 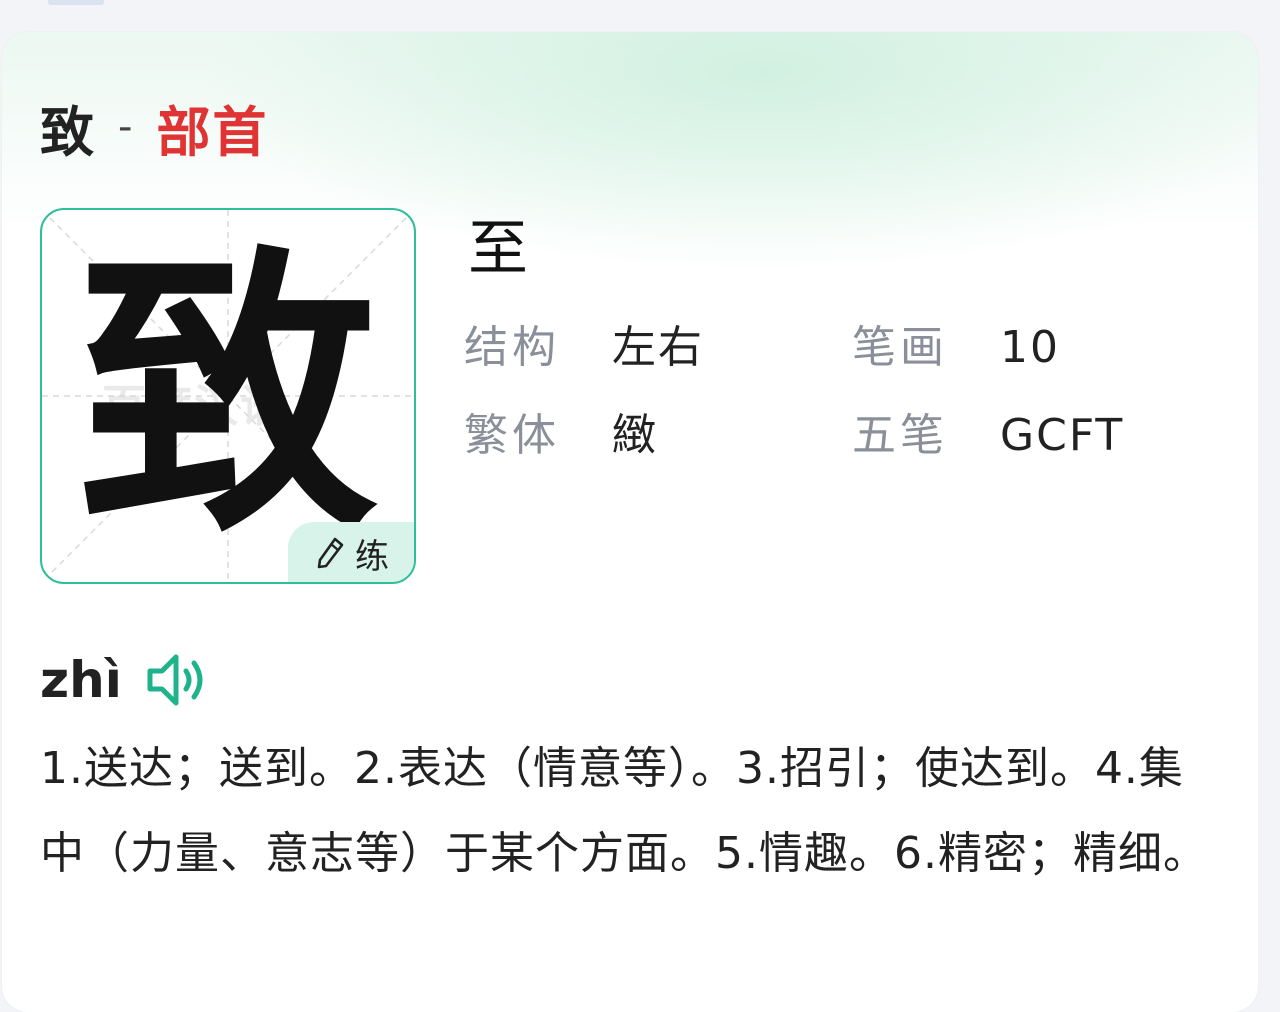 I want to click on strokes-value: 10, so click(x=1030, y=347).